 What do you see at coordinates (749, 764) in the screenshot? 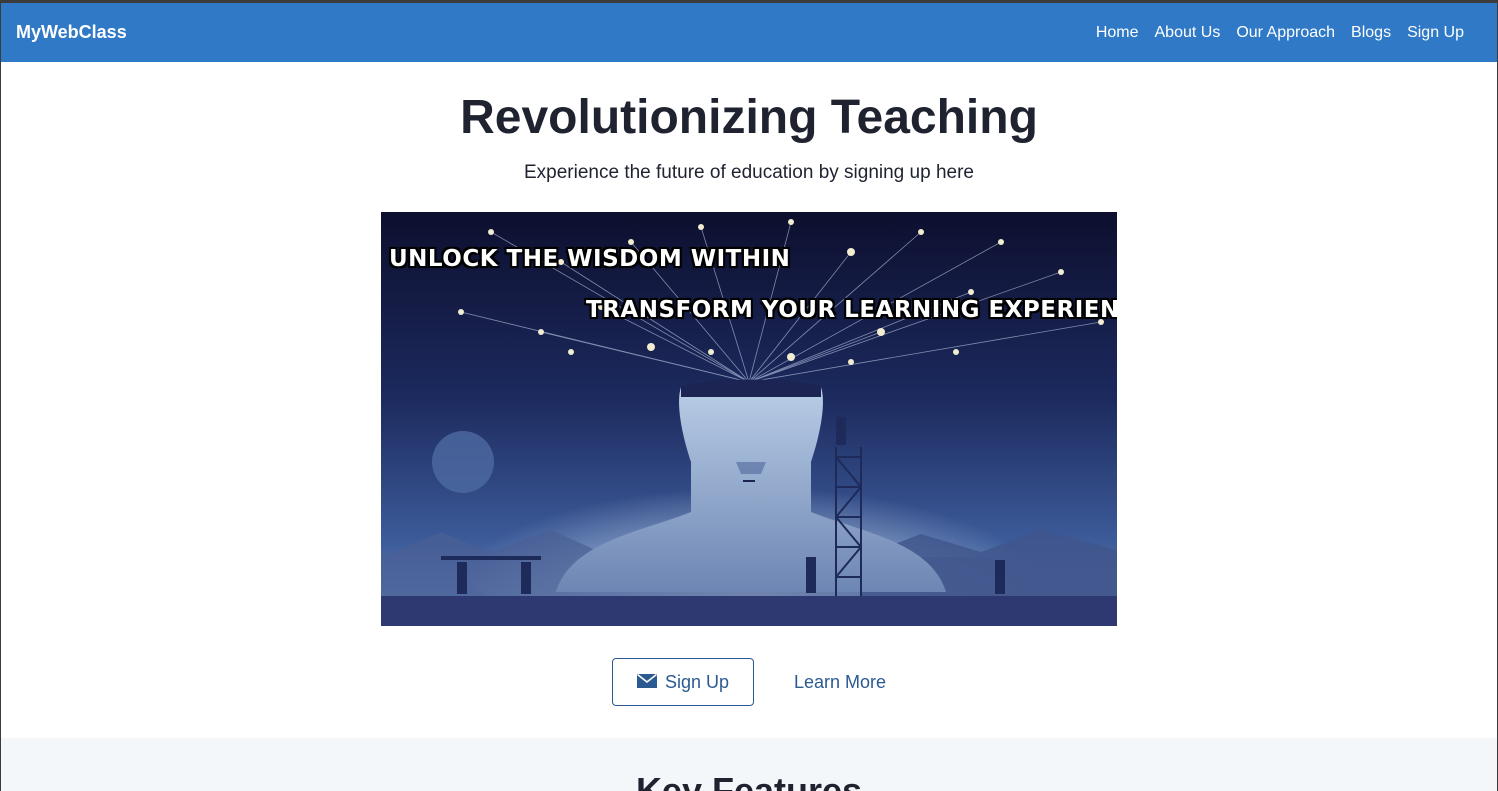
I see `features-section: Key Features` at bounding box center [749, 764].